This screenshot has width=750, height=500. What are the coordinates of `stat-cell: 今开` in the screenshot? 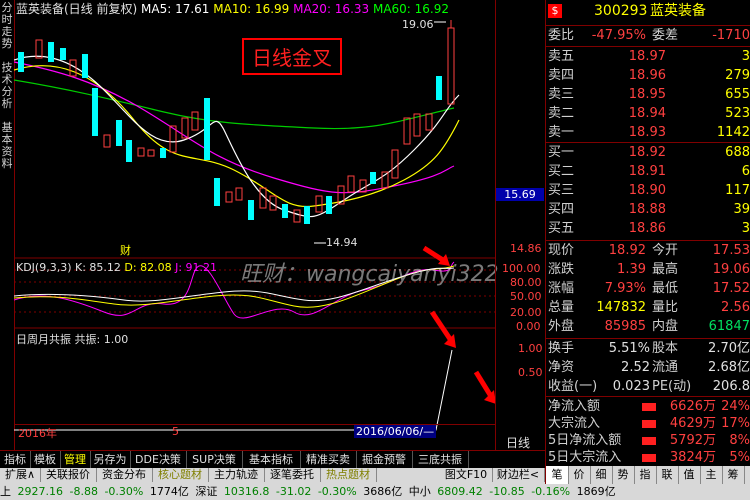 It's located at (665, 250).